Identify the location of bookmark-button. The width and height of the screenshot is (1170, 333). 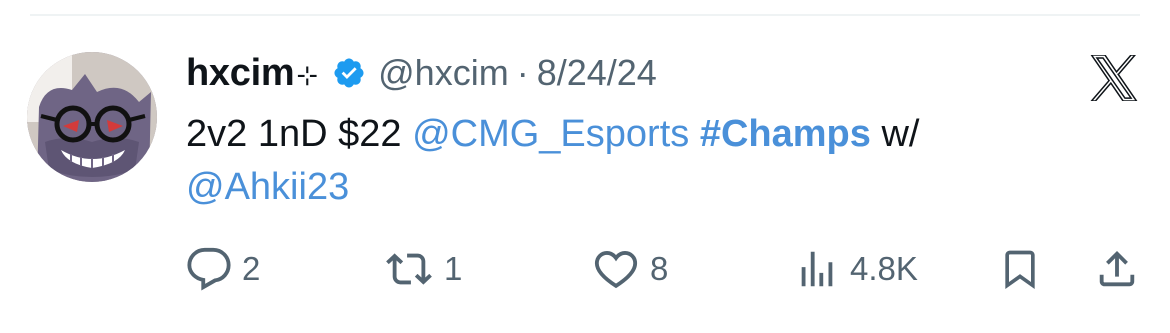
(1020, 269).